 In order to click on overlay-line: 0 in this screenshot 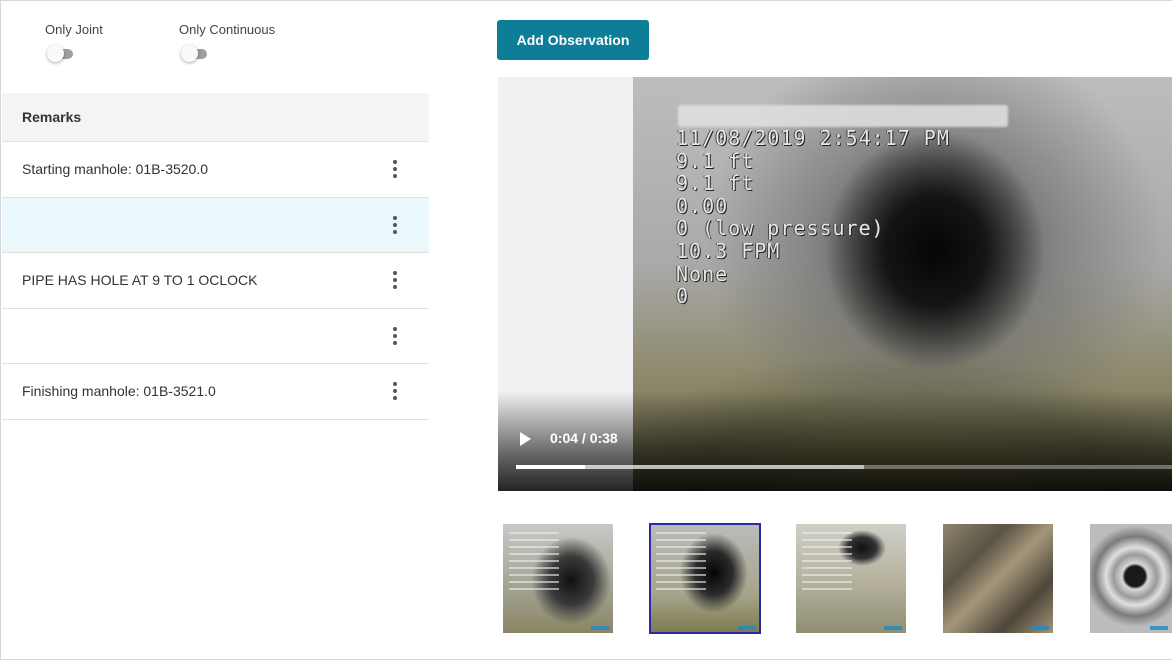, I will do `click(683, 296)`.